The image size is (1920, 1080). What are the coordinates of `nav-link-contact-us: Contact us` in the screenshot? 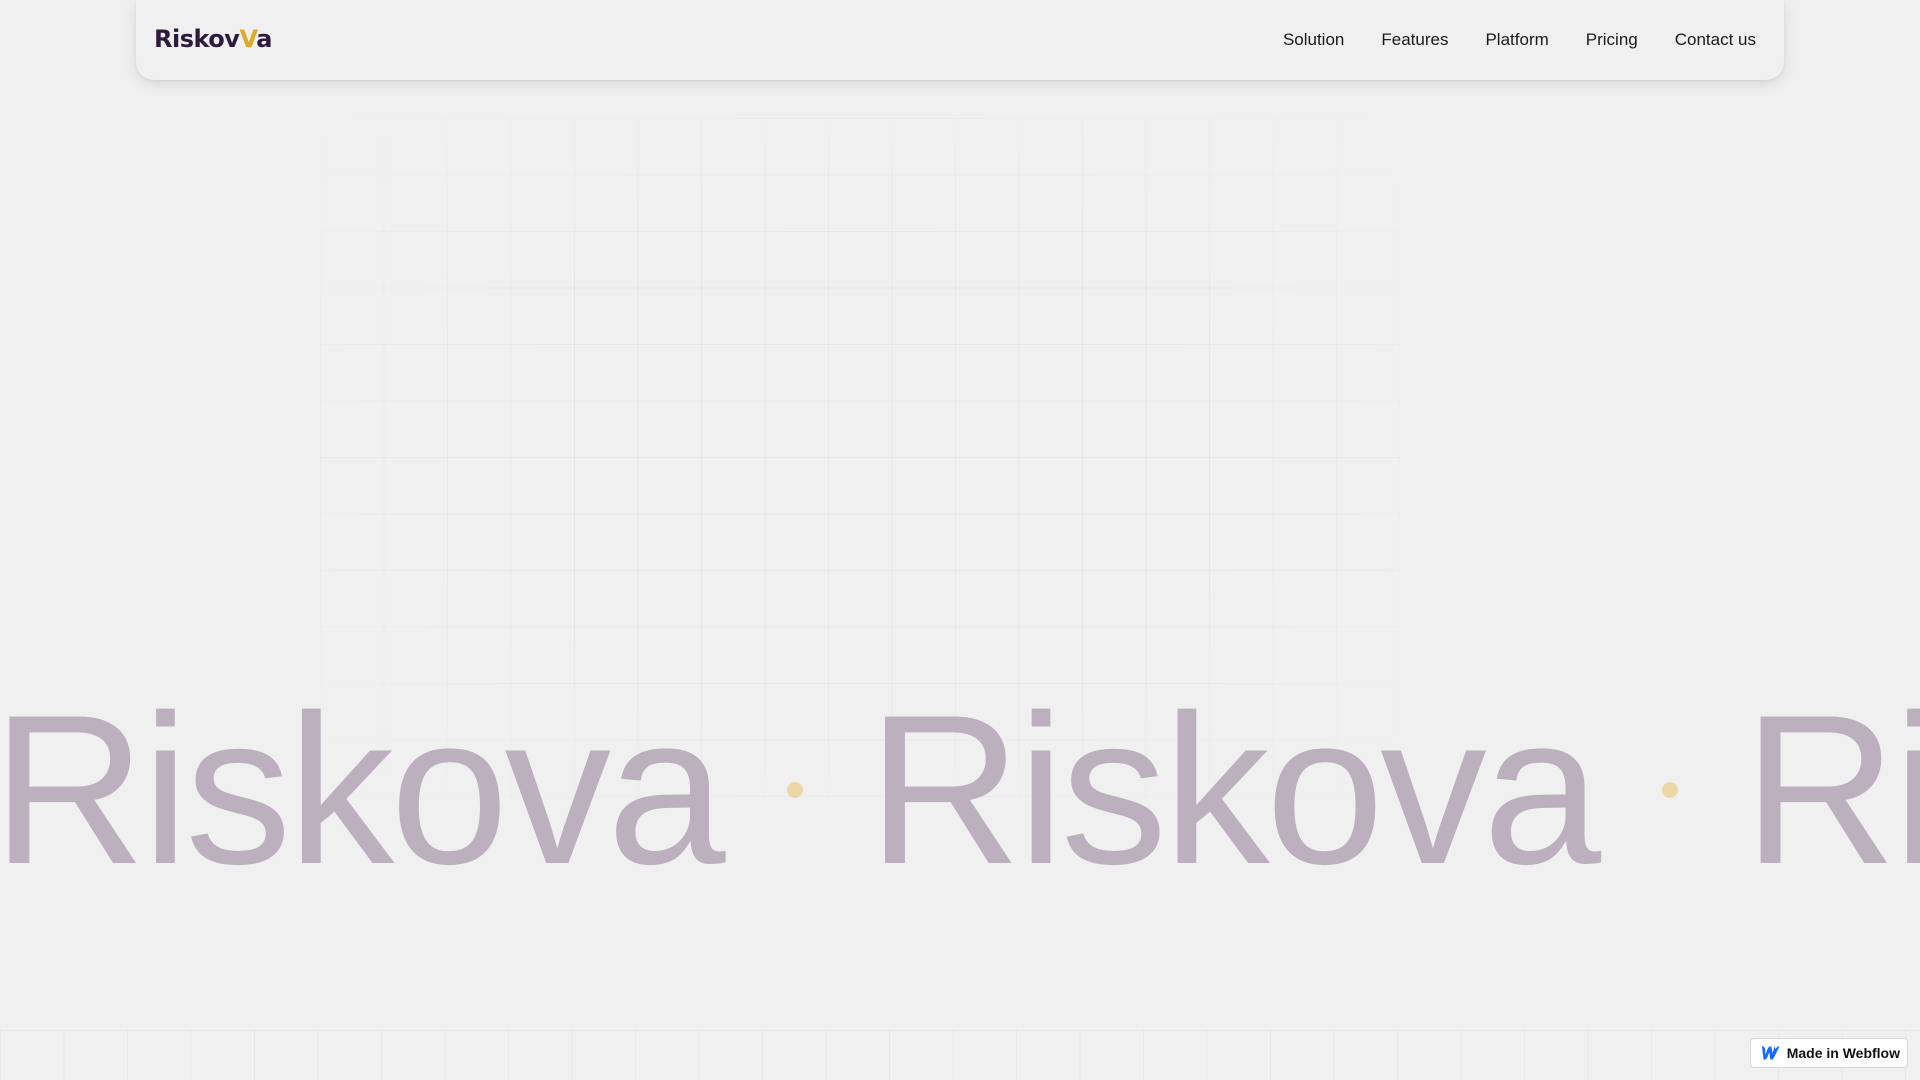 It's located at (1715, 40).